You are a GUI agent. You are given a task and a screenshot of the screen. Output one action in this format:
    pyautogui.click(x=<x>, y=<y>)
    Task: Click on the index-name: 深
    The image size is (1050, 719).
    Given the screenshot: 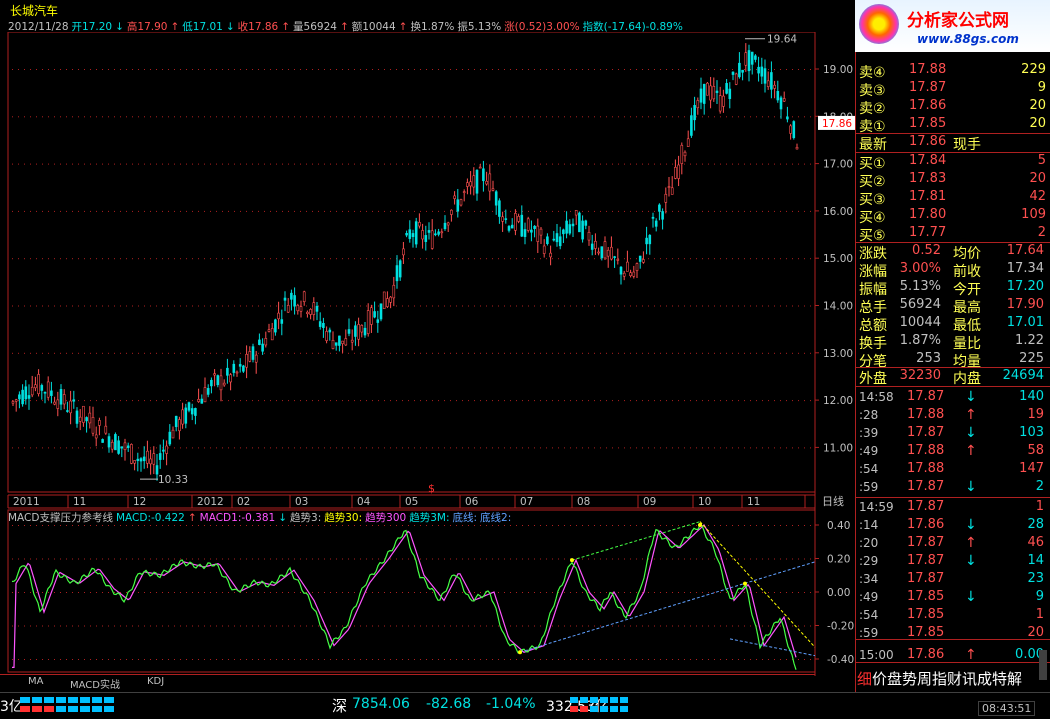 What is the action you would take?
    pyautogui.click(x=340, y=706)
    